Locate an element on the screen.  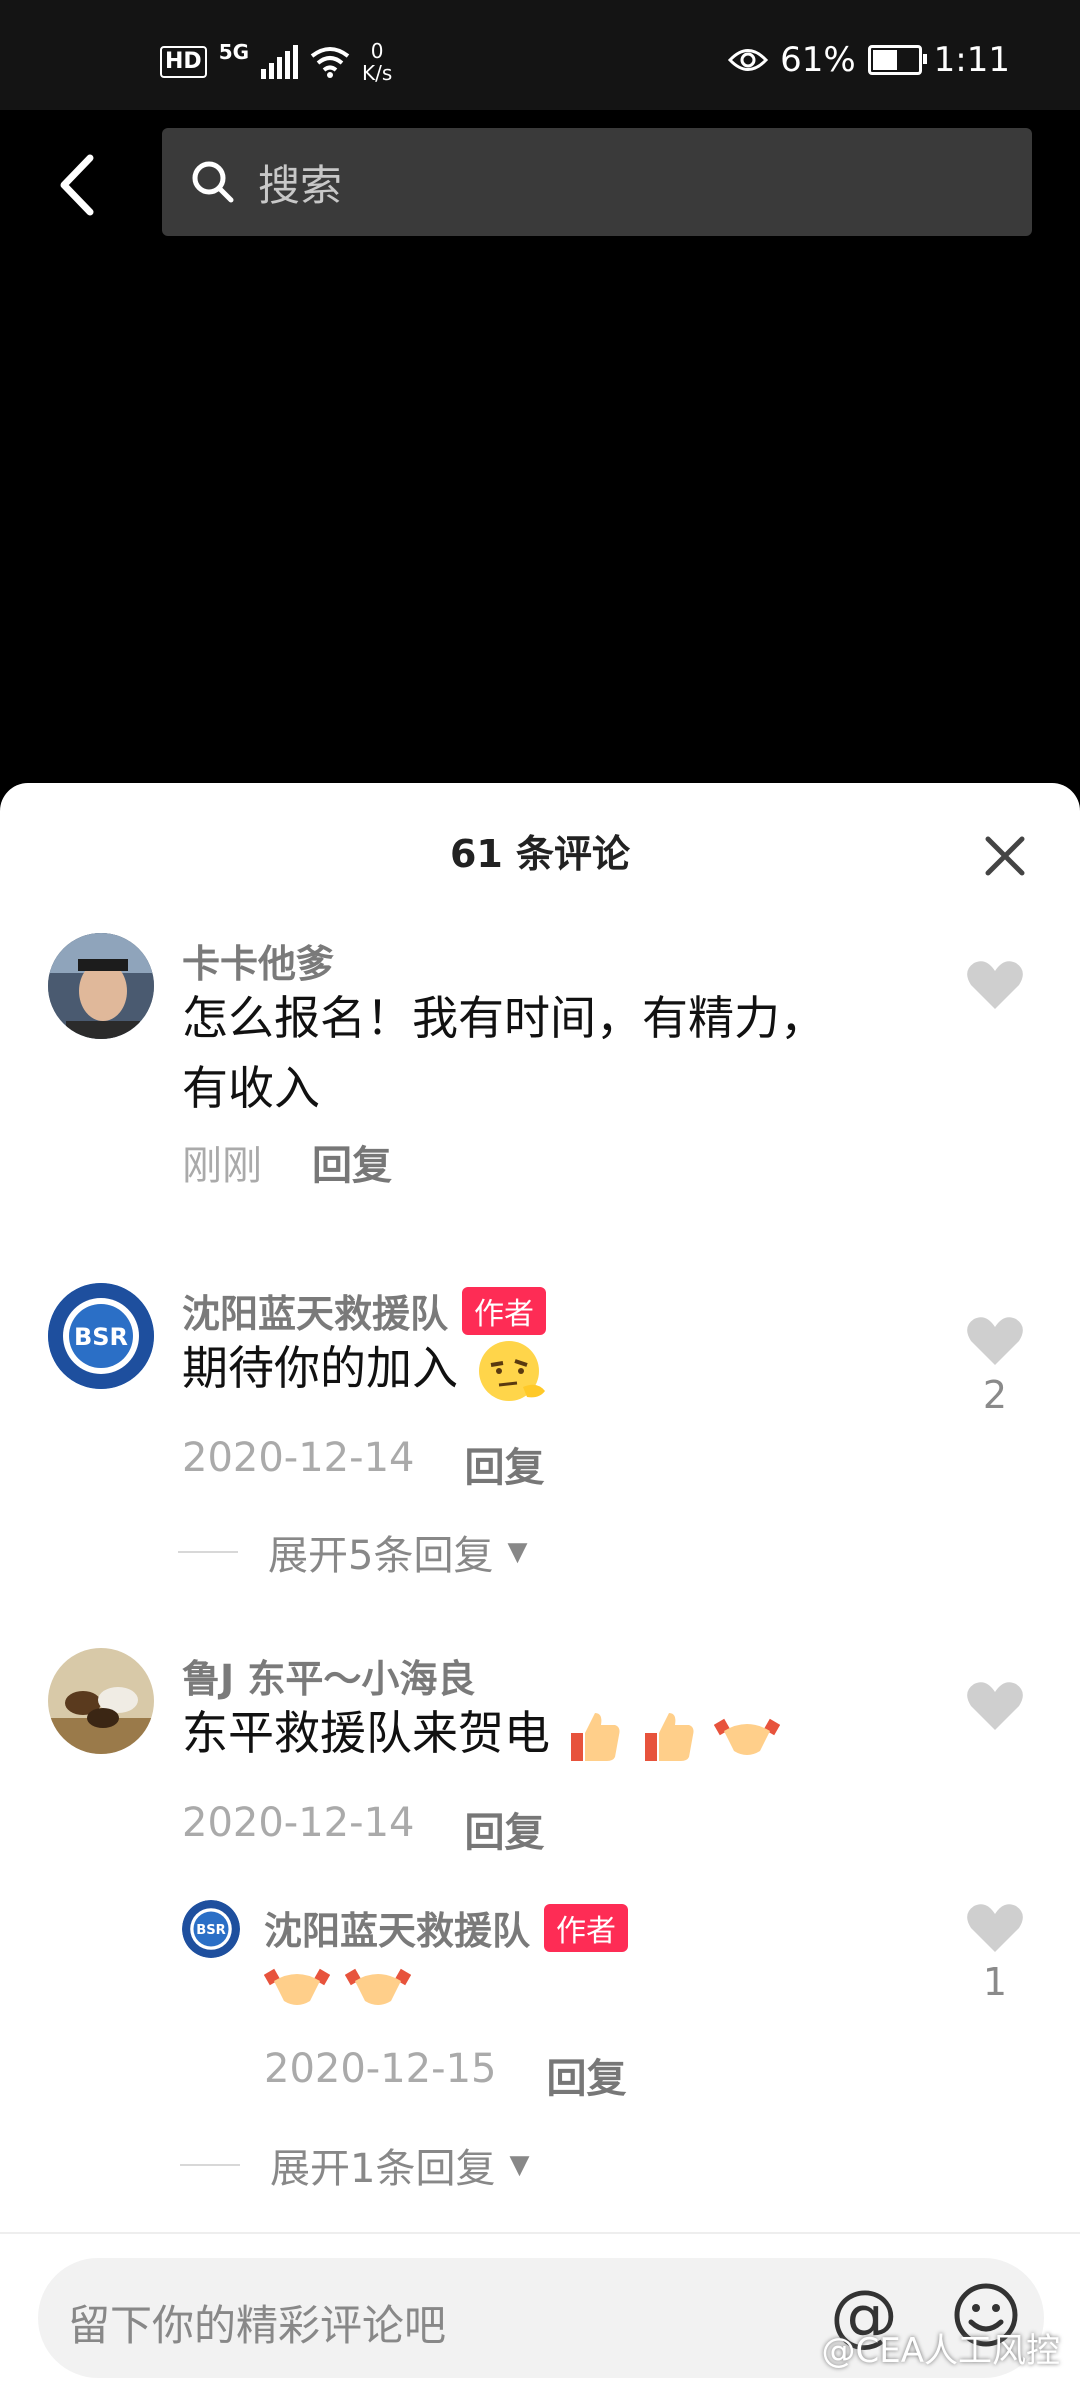
network-type: 5G is located at coordinates (234, 52).